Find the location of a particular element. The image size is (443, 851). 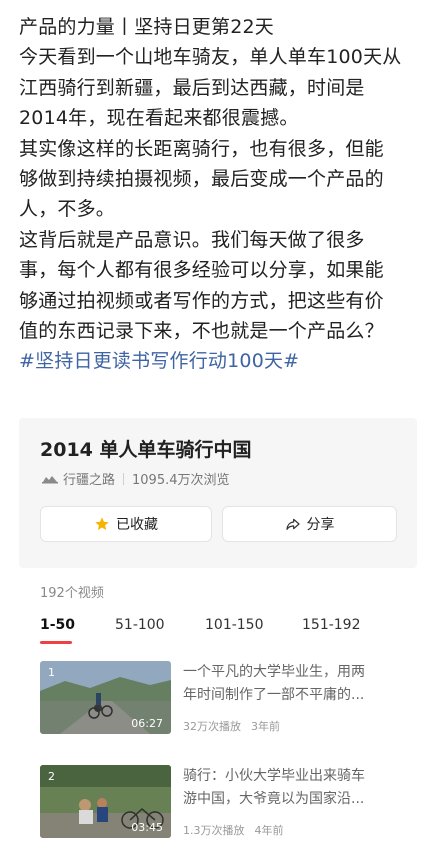

share-button: 分享 is located at coordinates (309, 524).